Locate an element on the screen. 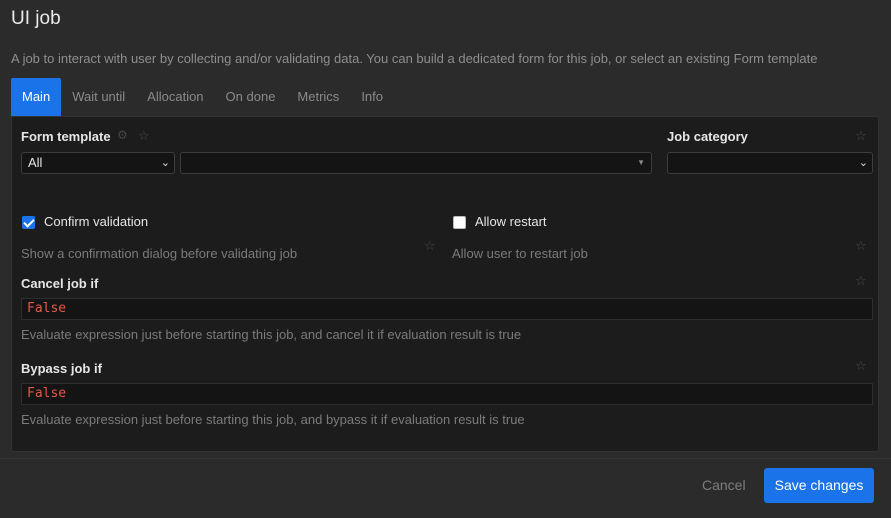 The width and height of the screenshot is (891, 518). tab-on-done: On done is located at coordinates (251, 97).